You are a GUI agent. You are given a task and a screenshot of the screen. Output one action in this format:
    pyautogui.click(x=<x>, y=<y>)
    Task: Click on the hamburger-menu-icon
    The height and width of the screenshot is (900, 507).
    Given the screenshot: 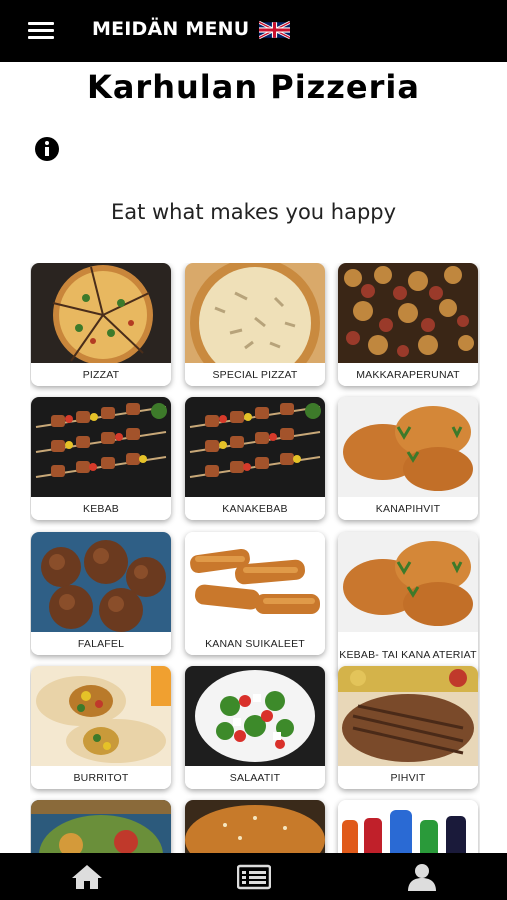 What is the action you would take?
    pyautogui.click(x=41, y=31)
    